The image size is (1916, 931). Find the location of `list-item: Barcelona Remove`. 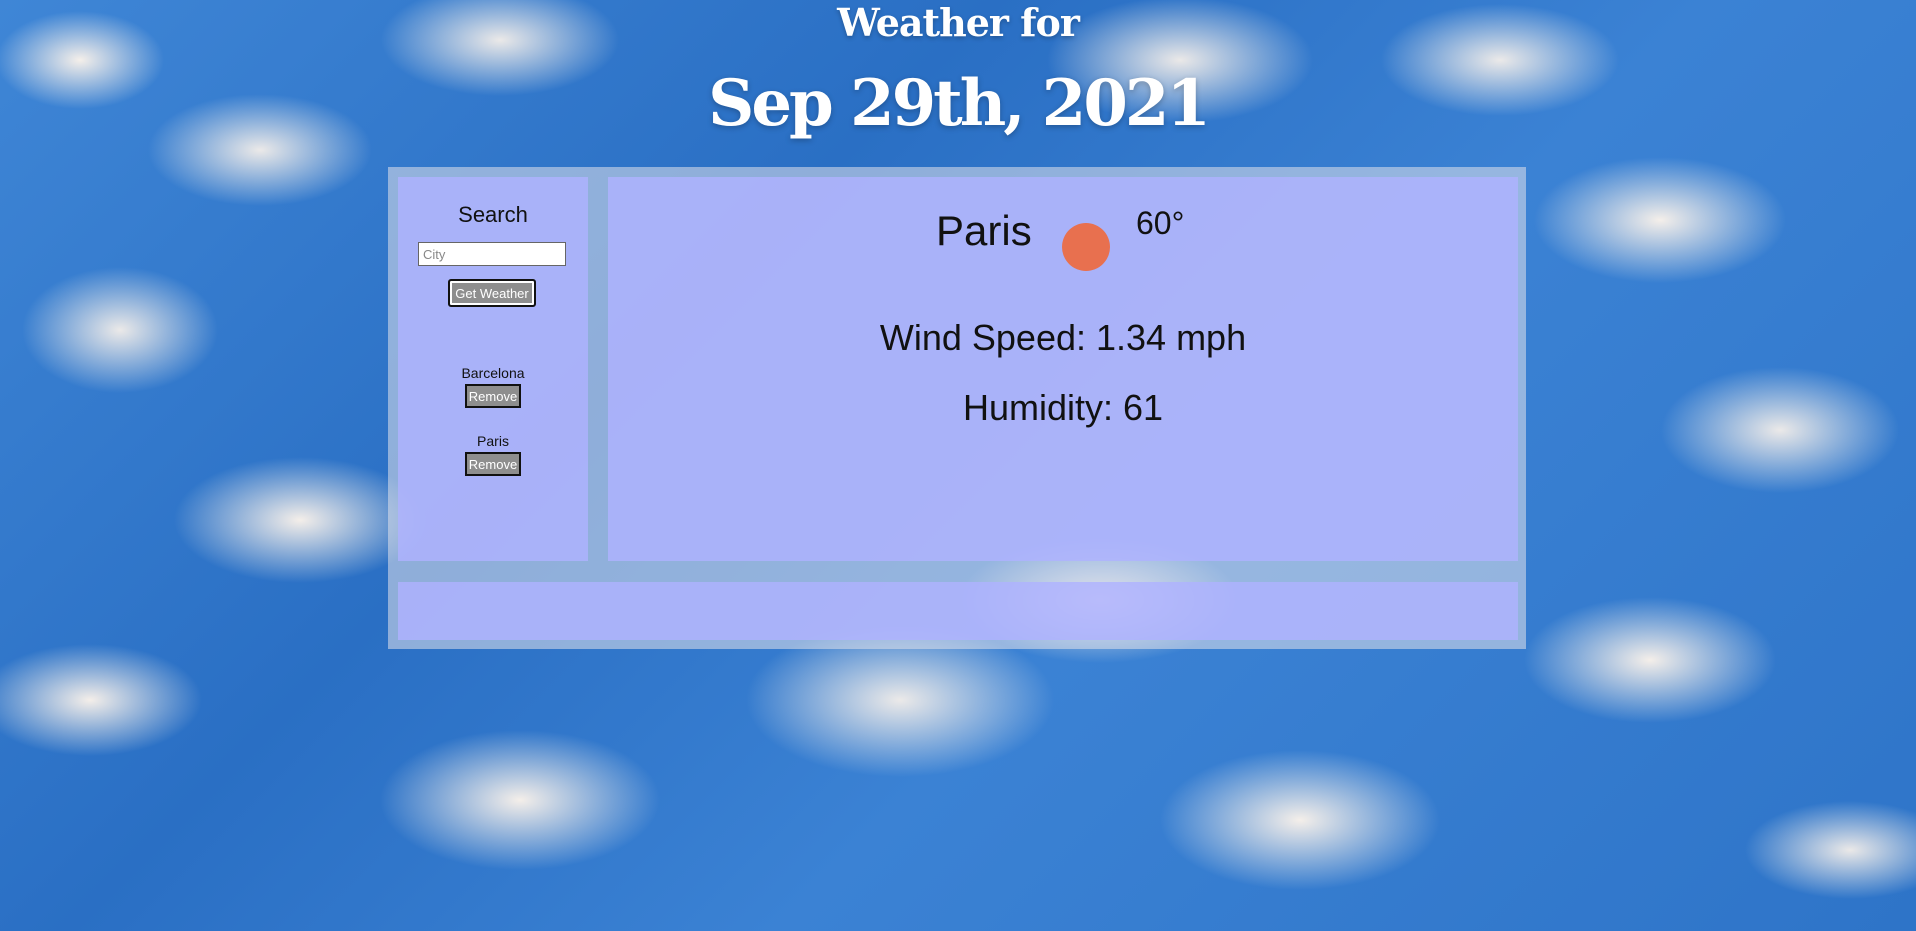

list-item: Barcelona Remove is located at coordinates (493, 399).